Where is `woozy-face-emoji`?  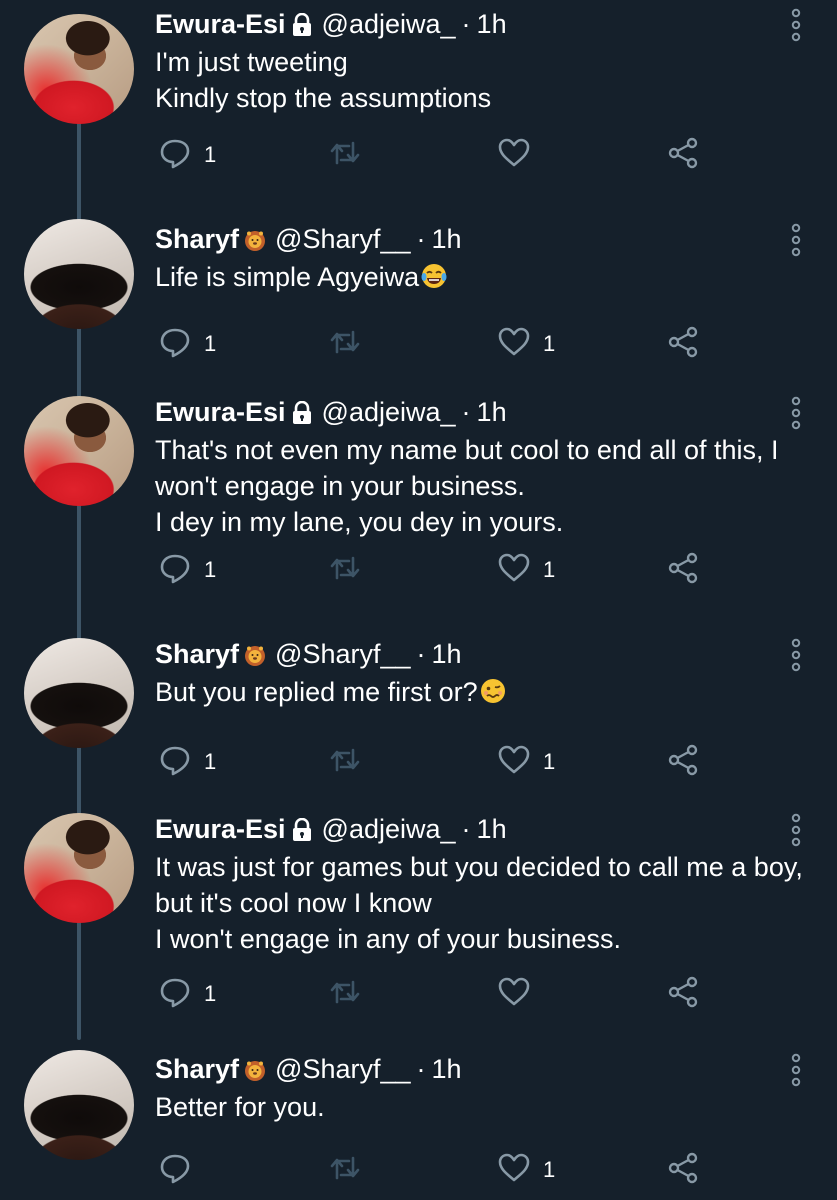
woozy-face-emoji is located at coordinates (493, 691).